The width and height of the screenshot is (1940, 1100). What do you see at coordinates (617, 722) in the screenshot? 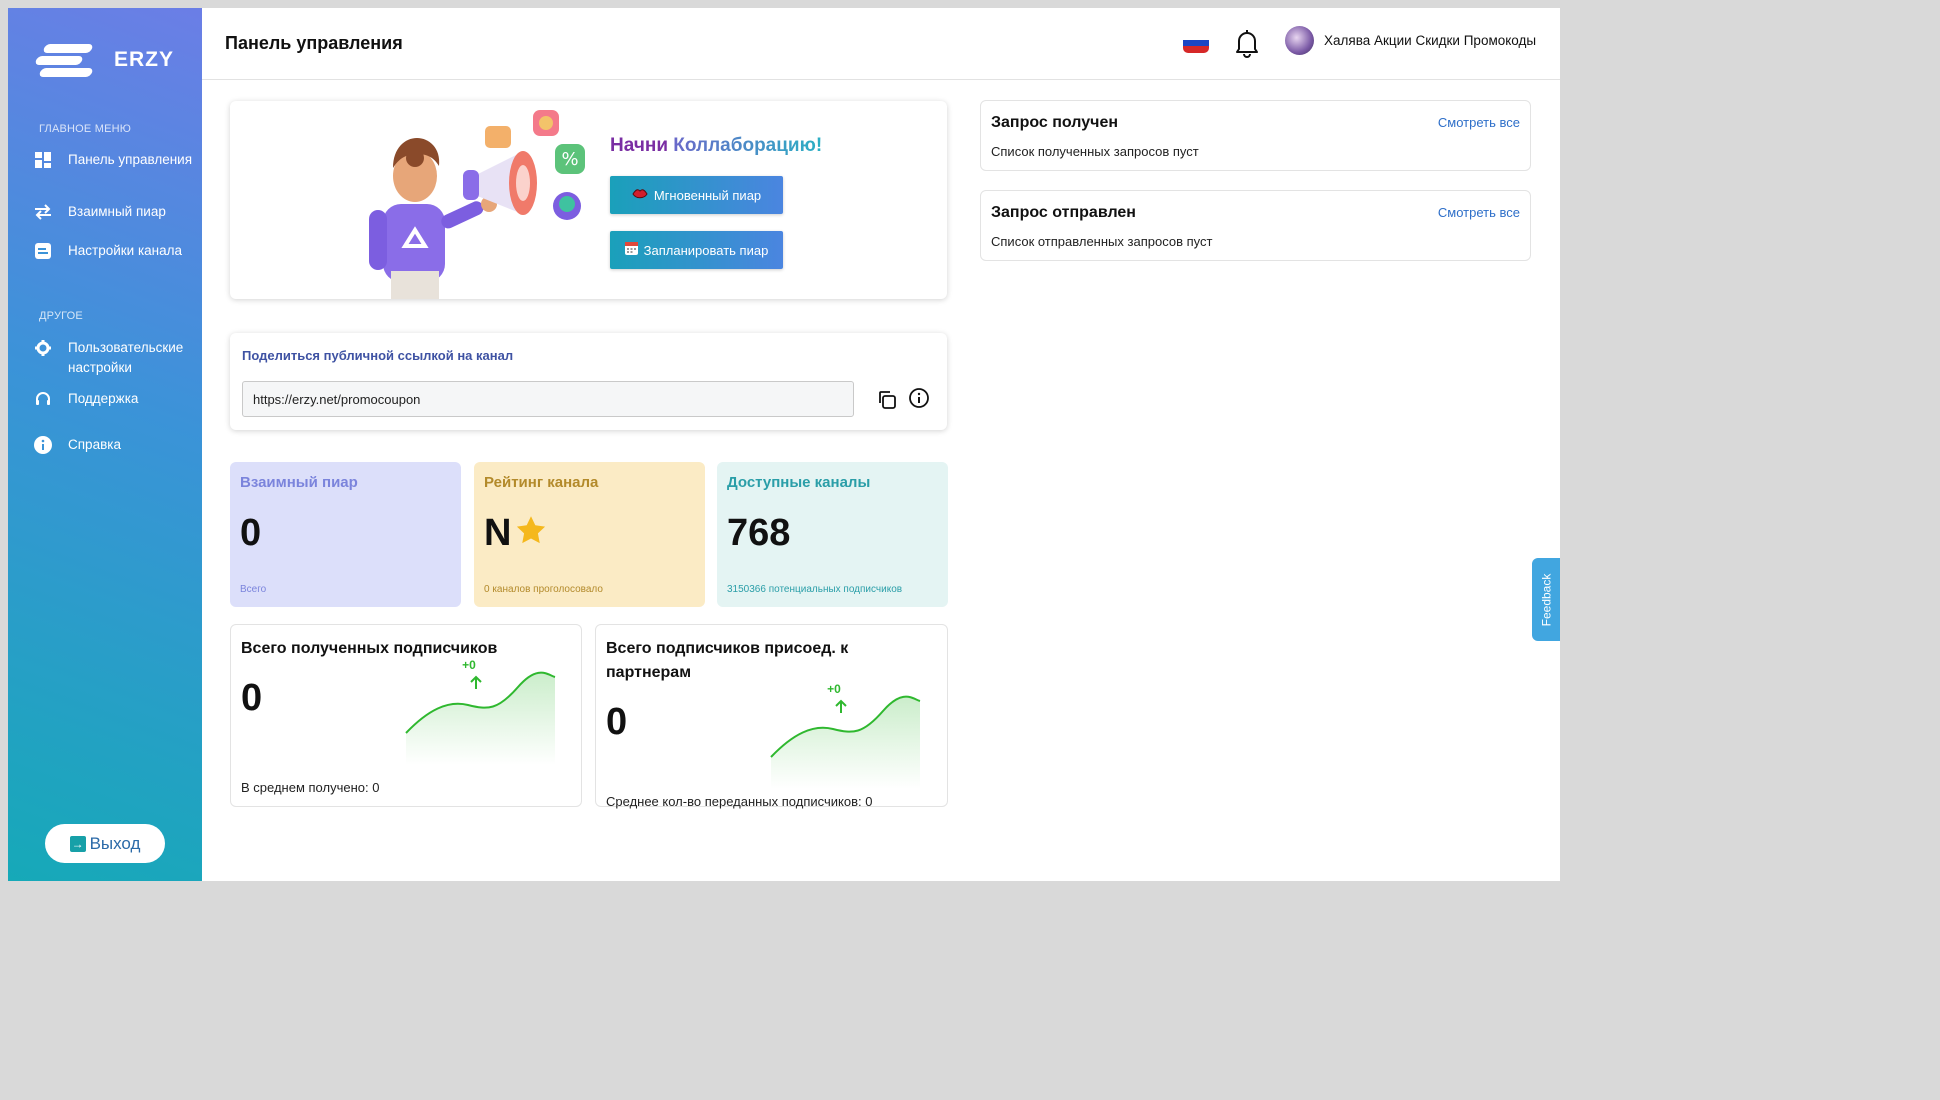
I see `joined-value: 0` at bounding box center [617, 722].